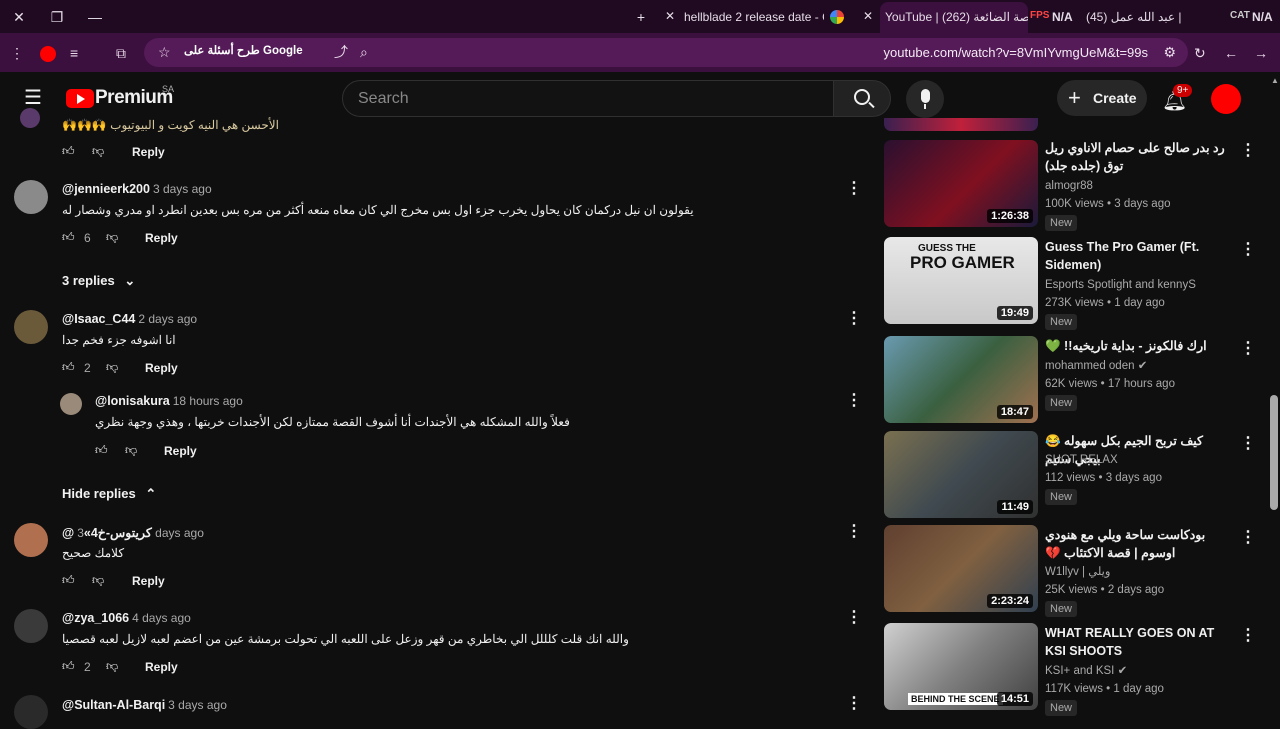 This screenshot has height=729, width=1280. What do you see at coordinates (95, 17) in the screenshot?
I see `minimize-window-icon: —` at bounding box center [95, 17].